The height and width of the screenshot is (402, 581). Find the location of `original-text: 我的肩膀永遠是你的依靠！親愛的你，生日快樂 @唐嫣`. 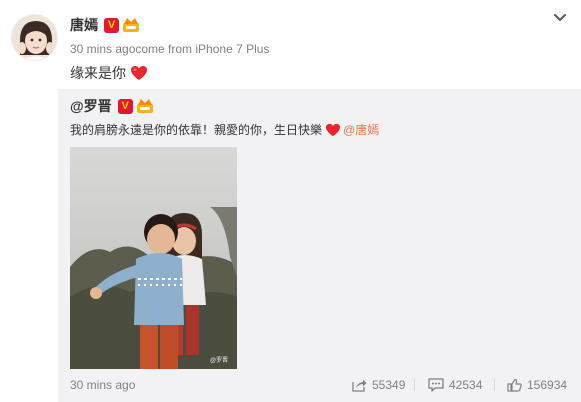

original-text: 我的肩膀永遠是你的依靠！親愛的你，生日快樂 @唐嫣 is located at coordinates (224, 129).